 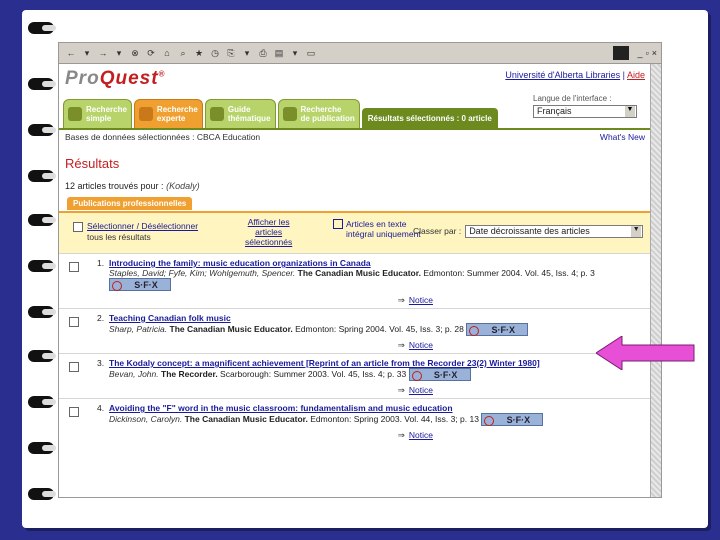 I want to click on tab-recherche-publication: Recherche de publication, so click(x=318, y=113).